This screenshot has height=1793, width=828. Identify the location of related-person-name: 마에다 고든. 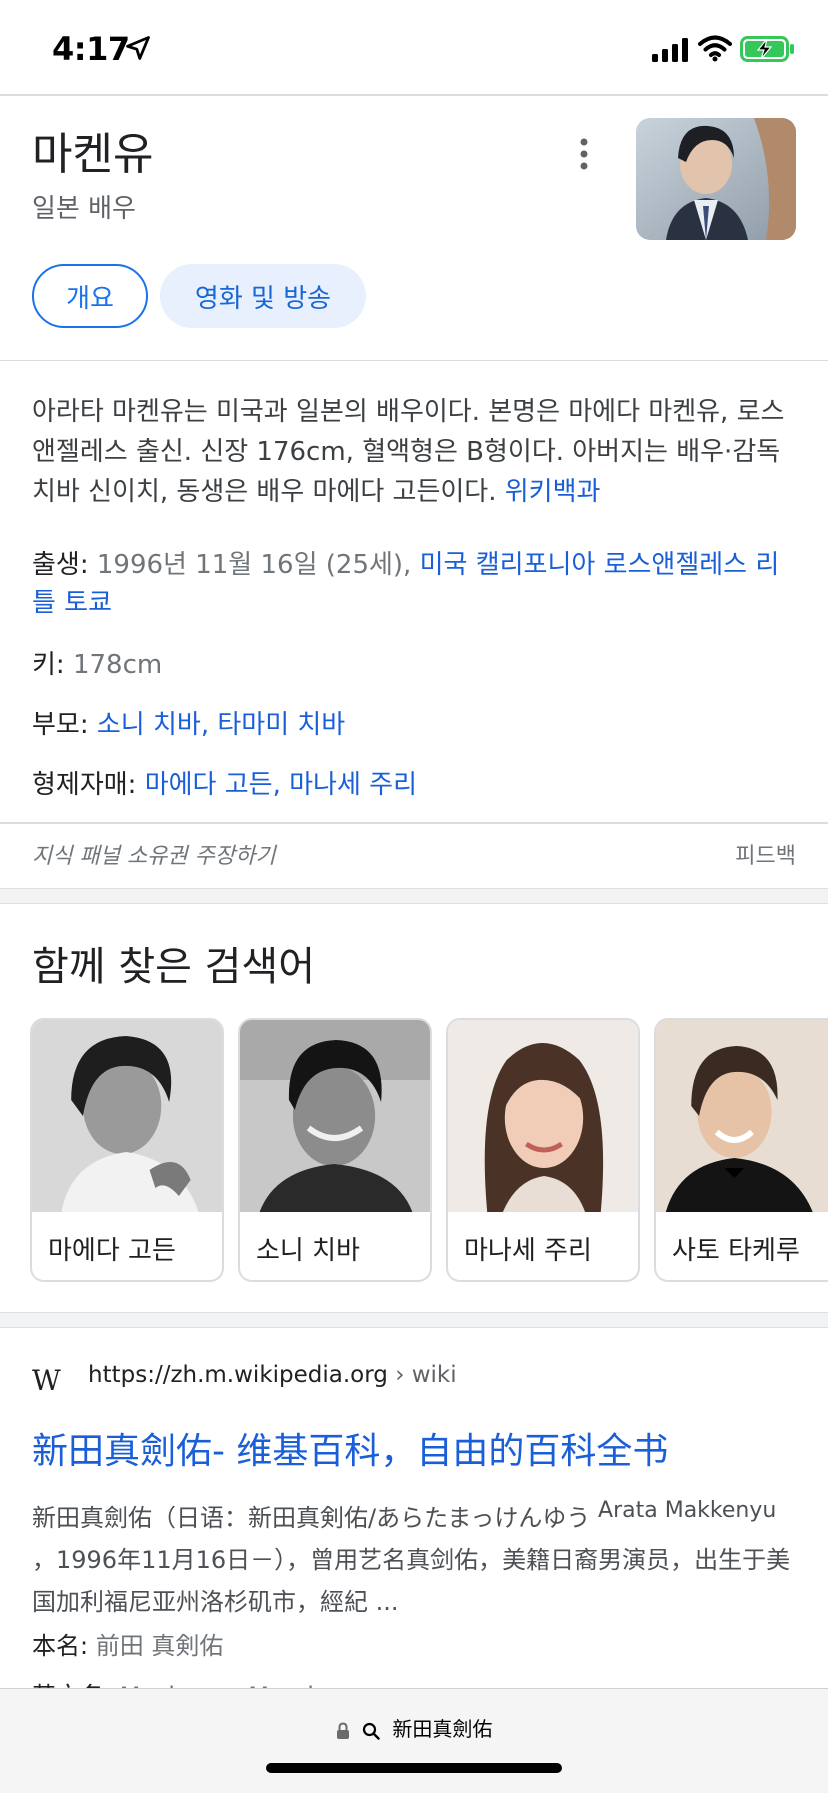
(112, 1251).